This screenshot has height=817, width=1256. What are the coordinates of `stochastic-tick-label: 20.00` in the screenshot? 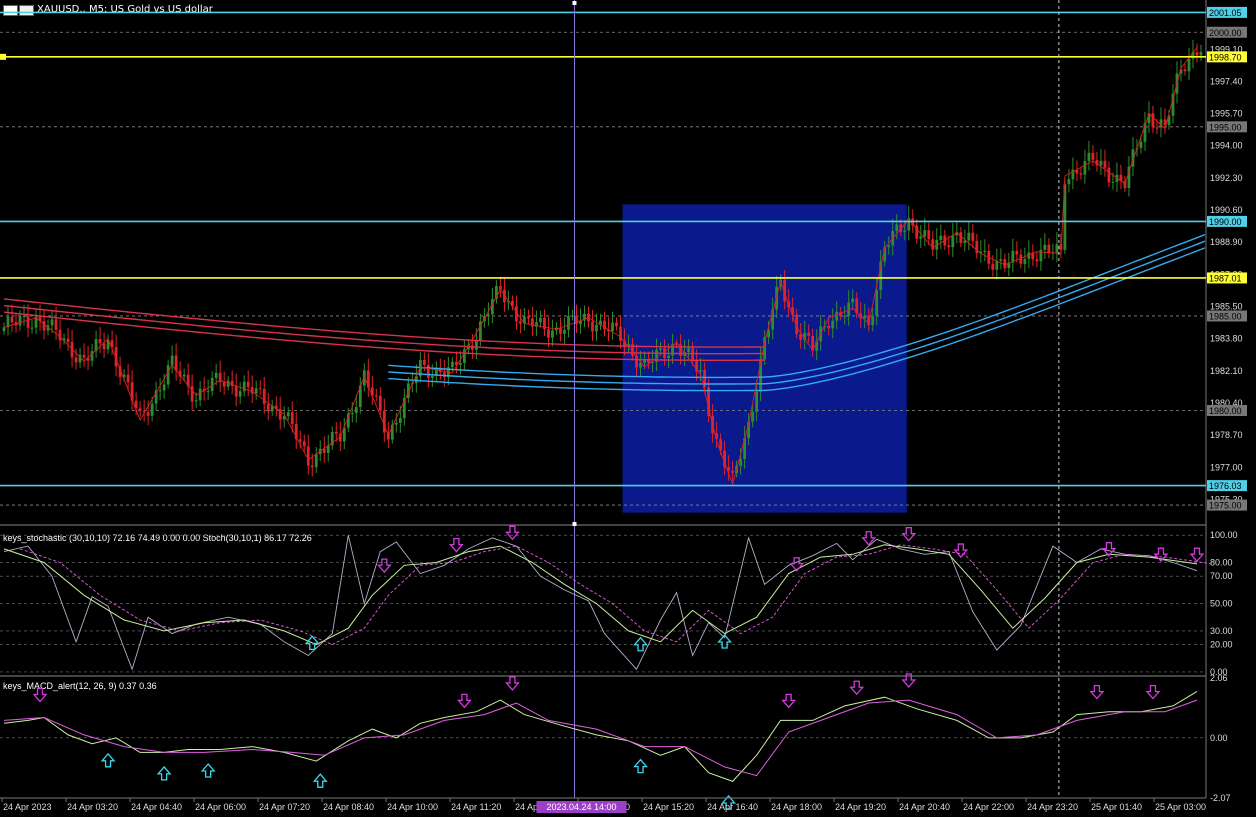 It's located at (1221, 645).